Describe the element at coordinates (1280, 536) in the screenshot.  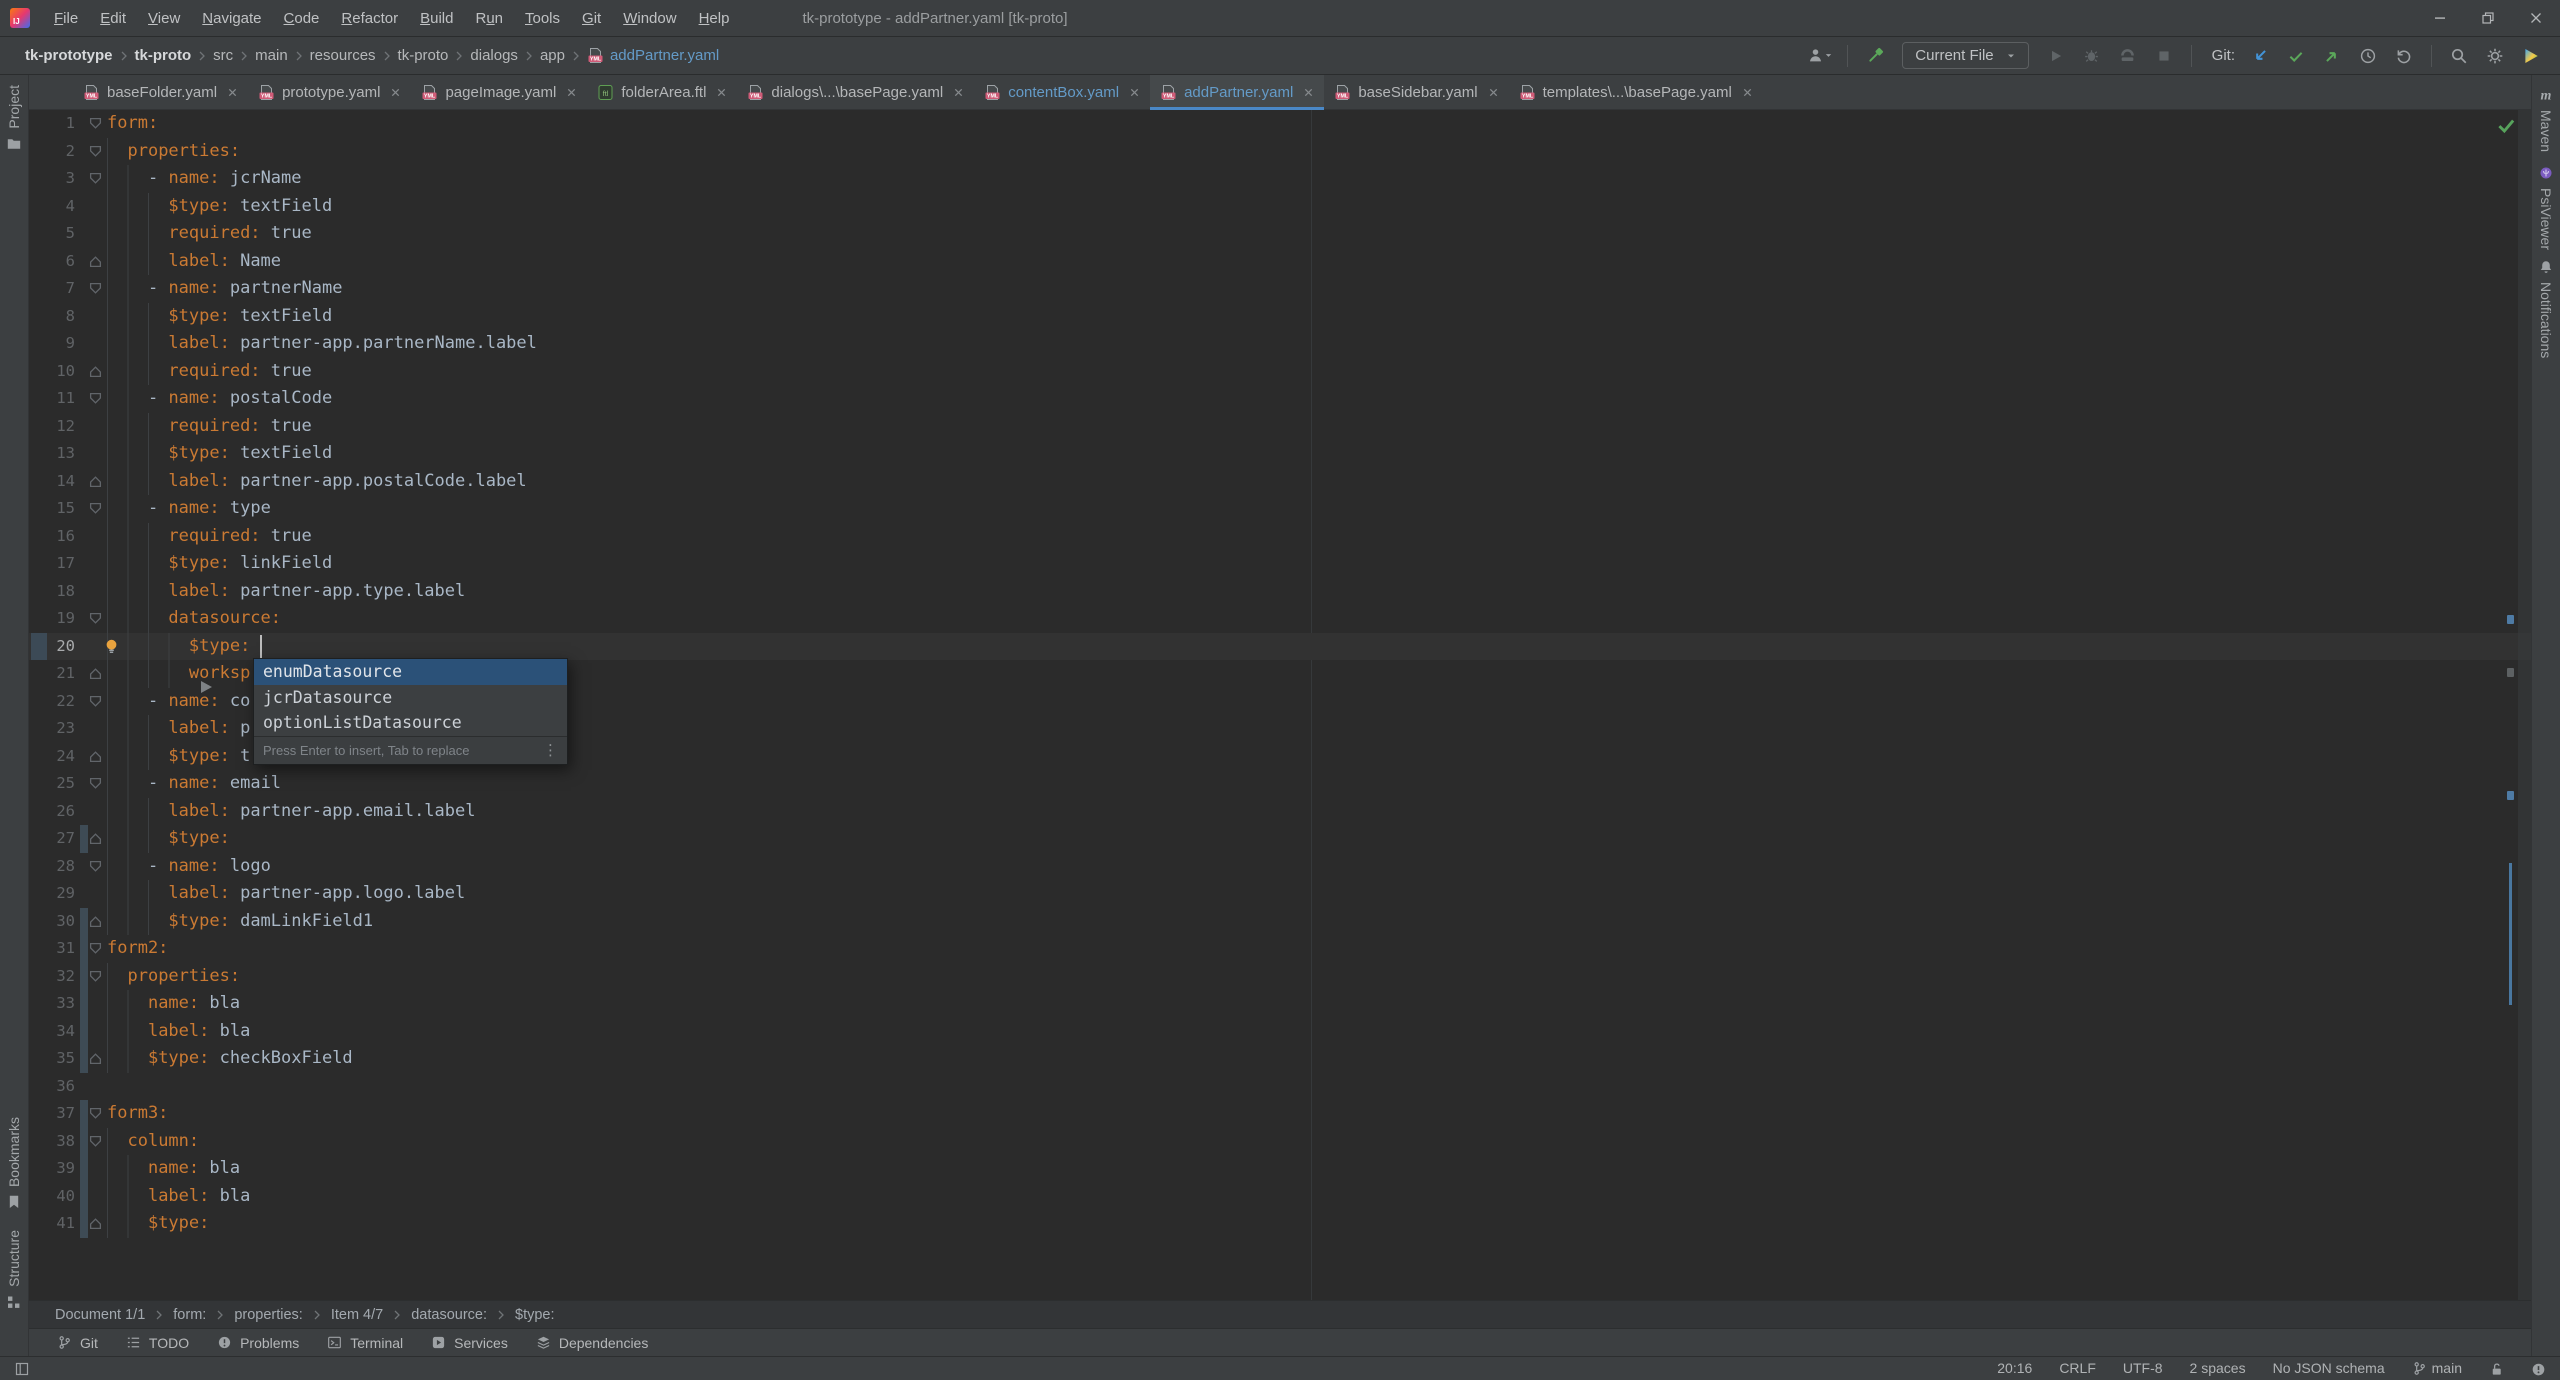
I see `code-line: 16 required: true` at that location.